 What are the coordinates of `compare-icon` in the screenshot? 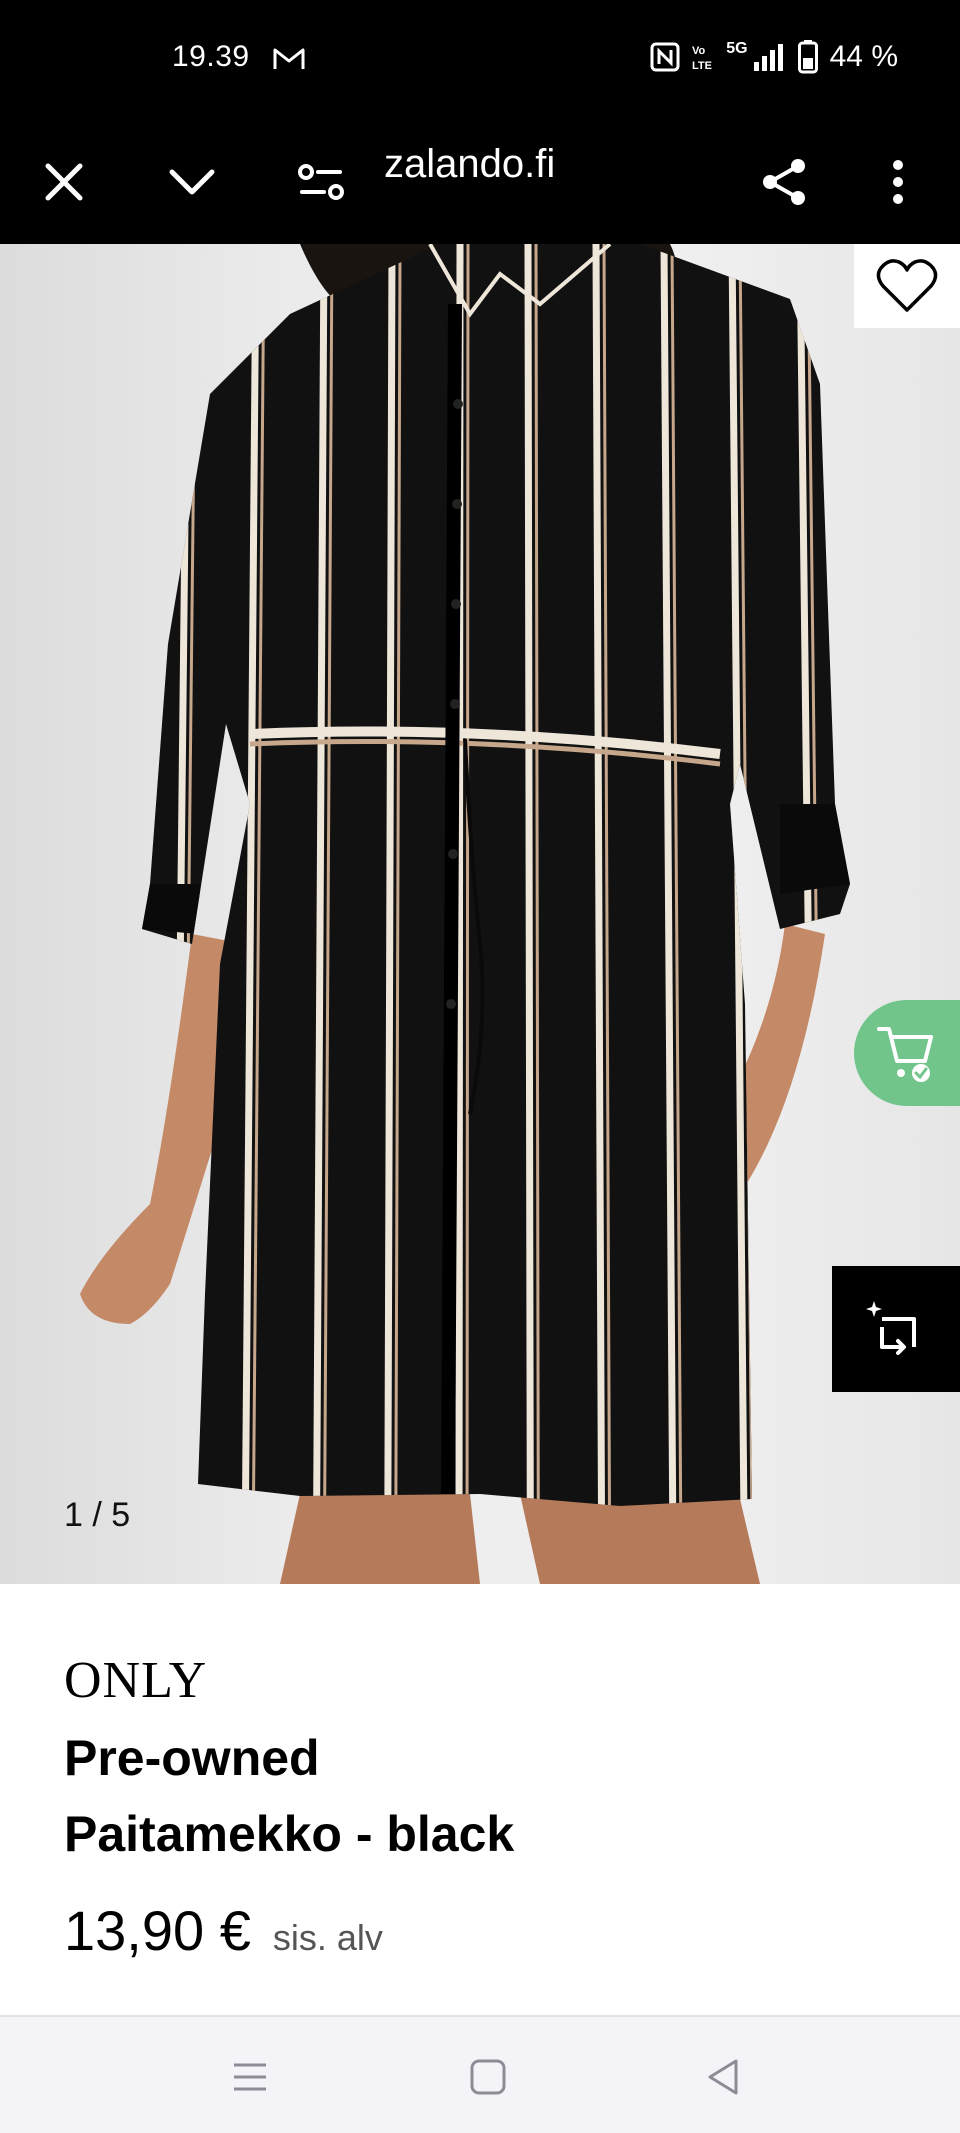 It's located at (891, 1328).